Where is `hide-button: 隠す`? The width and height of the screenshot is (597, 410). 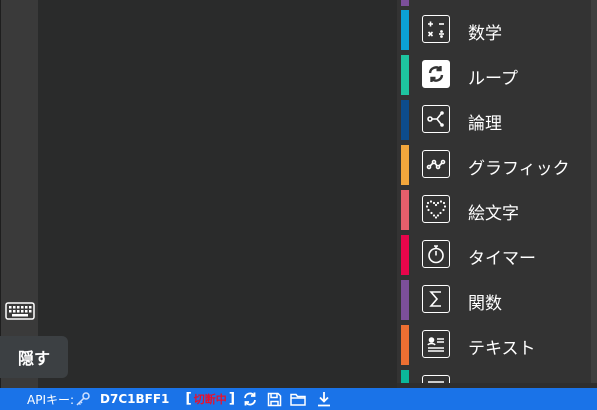
hide-button: 隠す is located at coordinates (34, 357).